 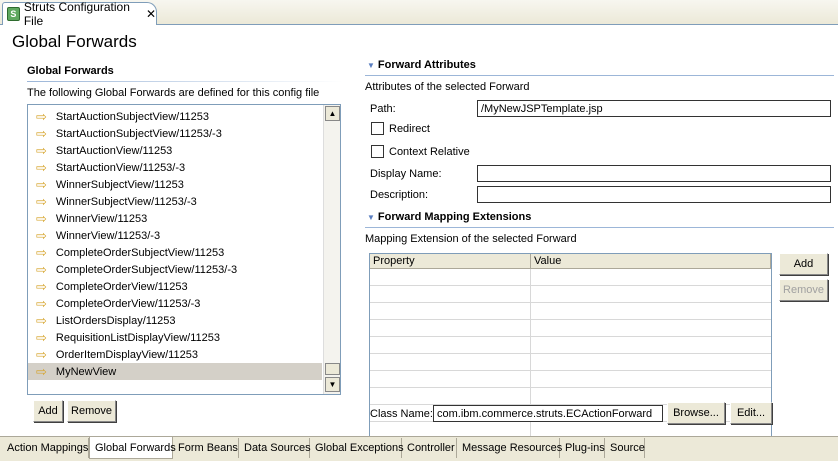 What do you see at coordinates (175, 133) in the screenshot?
I see `list-item: ⇨ StartAuctionSubjectView/11253/-3` at bounding box center [175, 133].